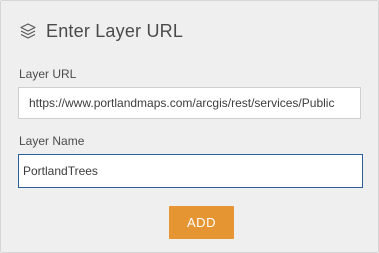 This screenshot has height=253, width=379. I want to click on layer-name-input, so click(190, 171).